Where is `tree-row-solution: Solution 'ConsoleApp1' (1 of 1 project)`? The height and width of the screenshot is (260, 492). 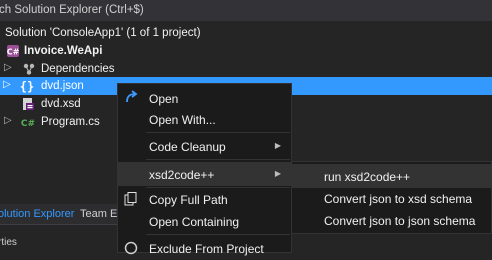
tree-row-solution: Solution 'ConsoleApp1' (1 of 1 project) is located at coordinates (246, 33).